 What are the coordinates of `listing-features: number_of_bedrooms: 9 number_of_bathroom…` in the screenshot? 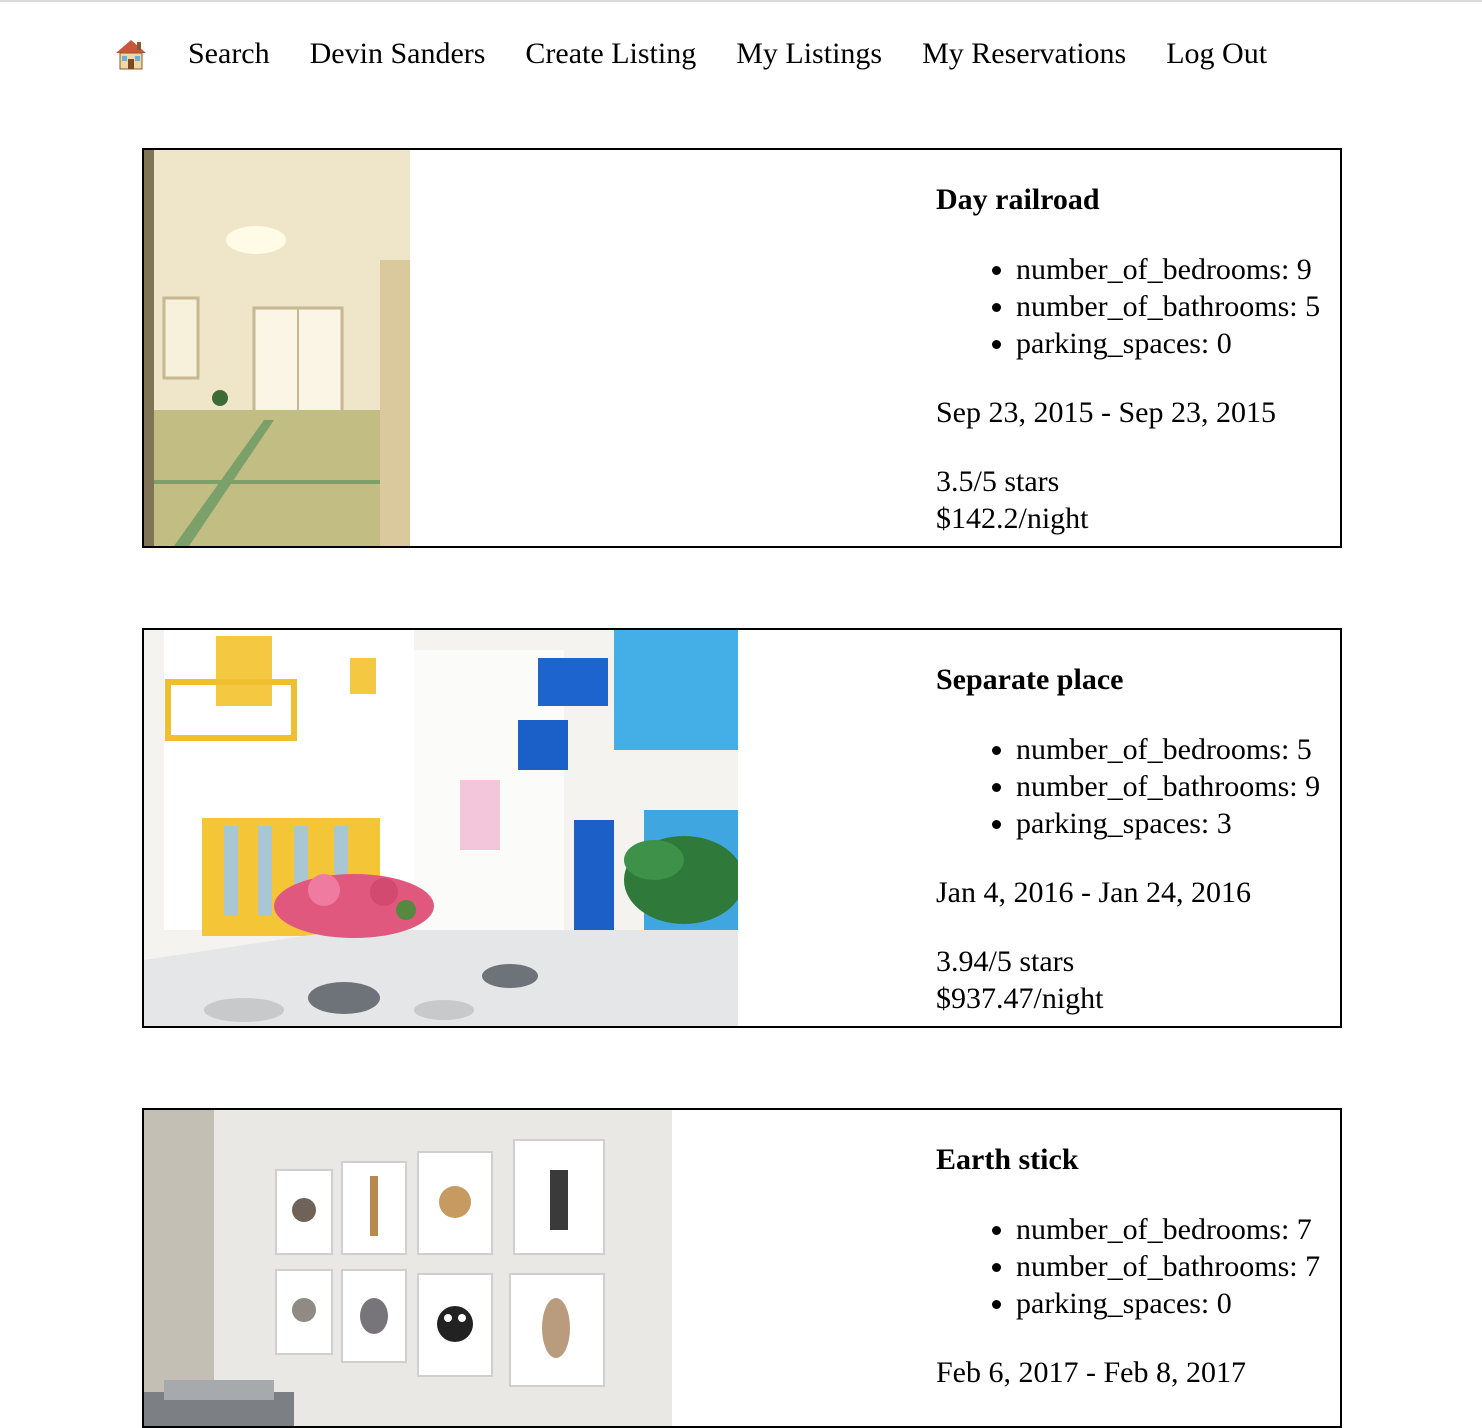 It's located at (1138, 306).